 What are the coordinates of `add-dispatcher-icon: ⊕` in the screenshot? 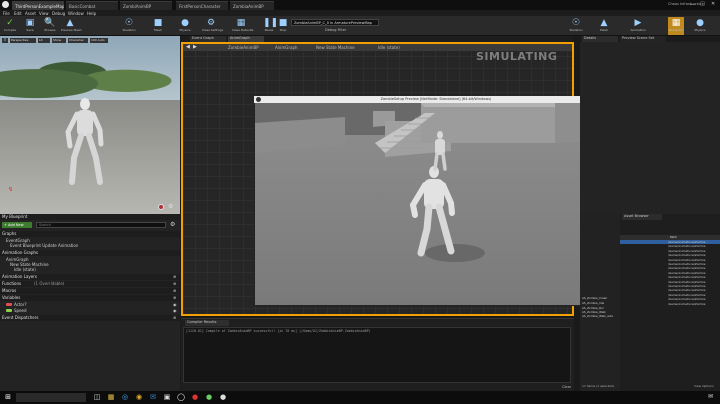 It's located at (174, 317).